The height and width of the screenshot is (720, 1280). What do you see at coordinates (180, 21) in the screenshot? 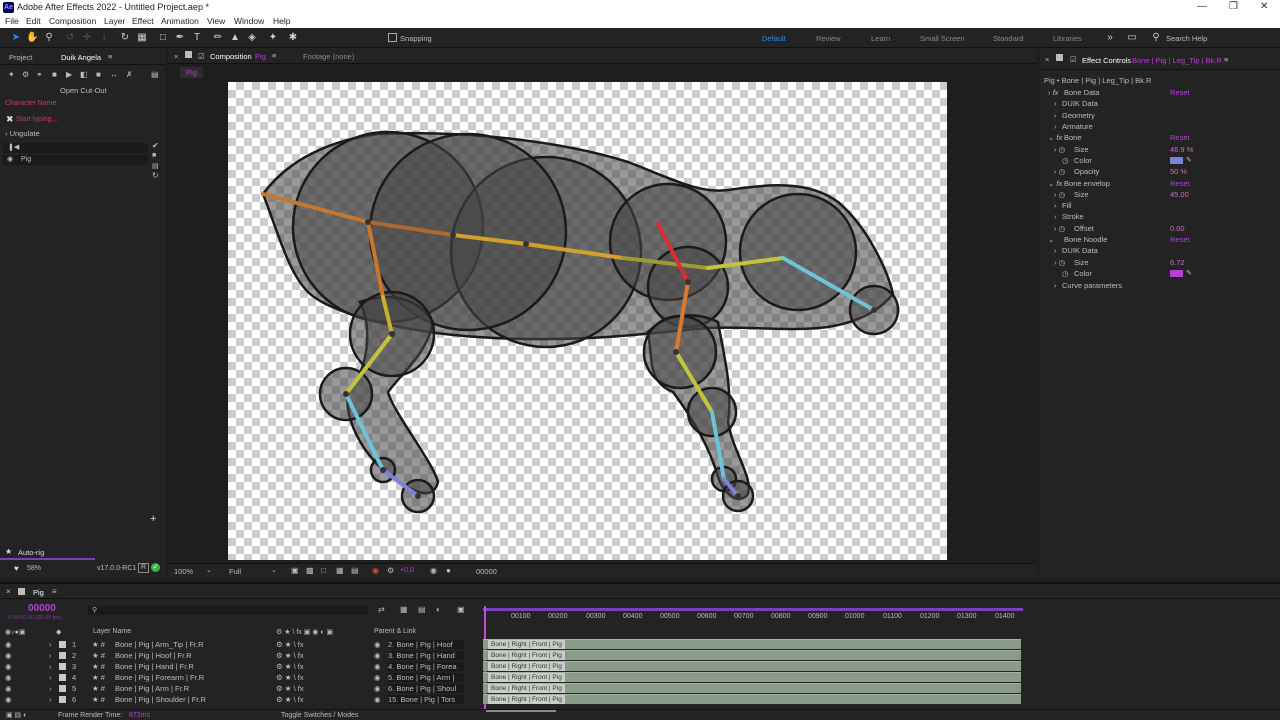
I see `menu-animation: Animation` at bounding box center [180, 21].